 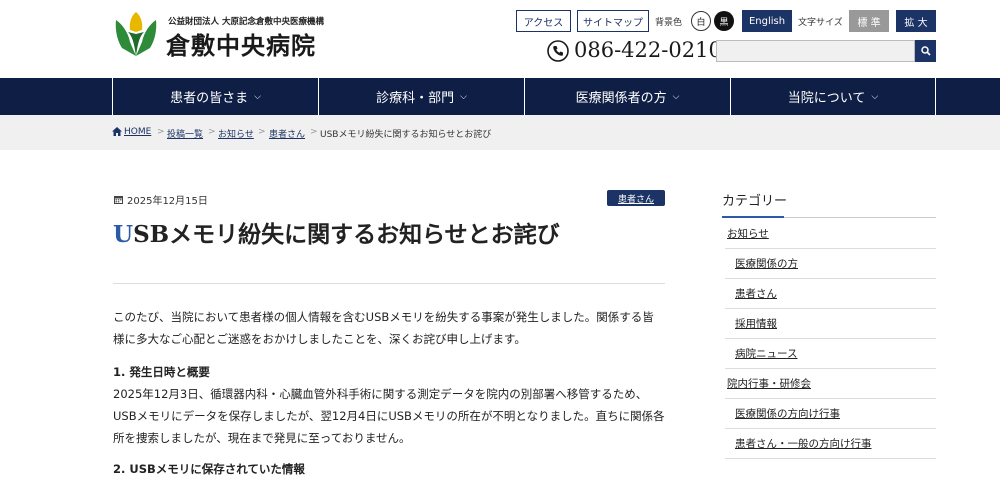 What do you see at coordinates (236, 133) in the screenshot?
I see `breadcrumb-item-news: お知らせ` at bounding box center [236, 133].